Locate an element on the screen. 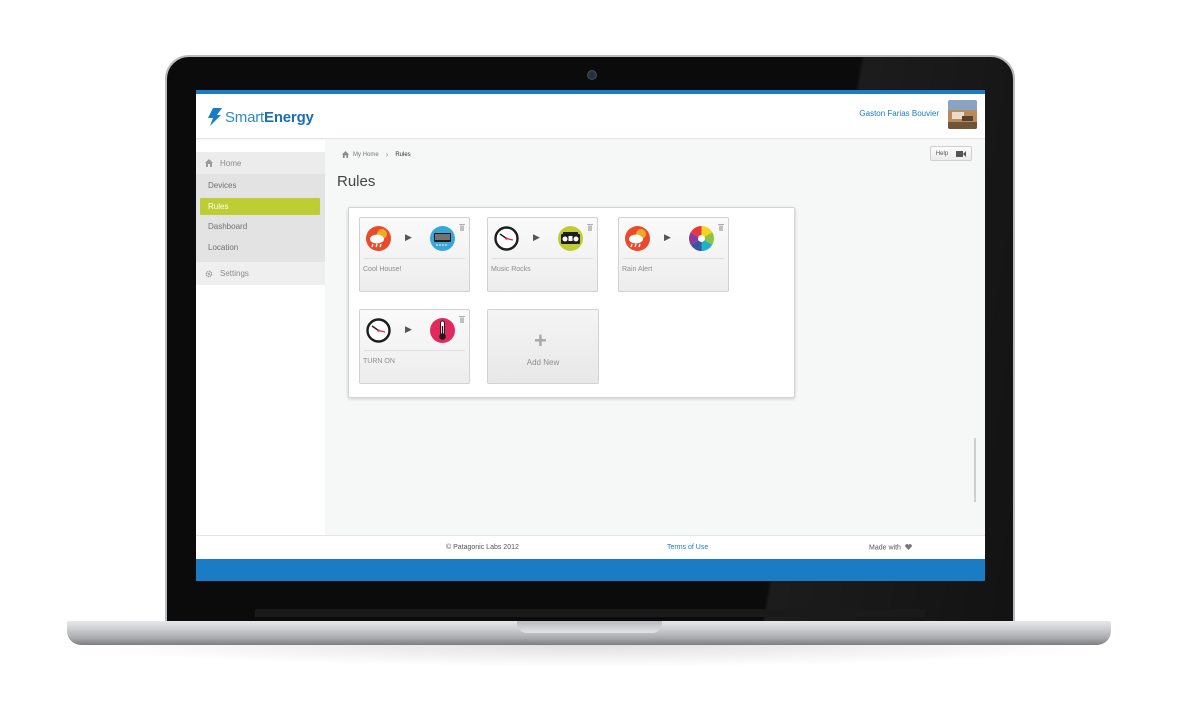  rule-name: Rain Alert is located at coordinates (637, 269).